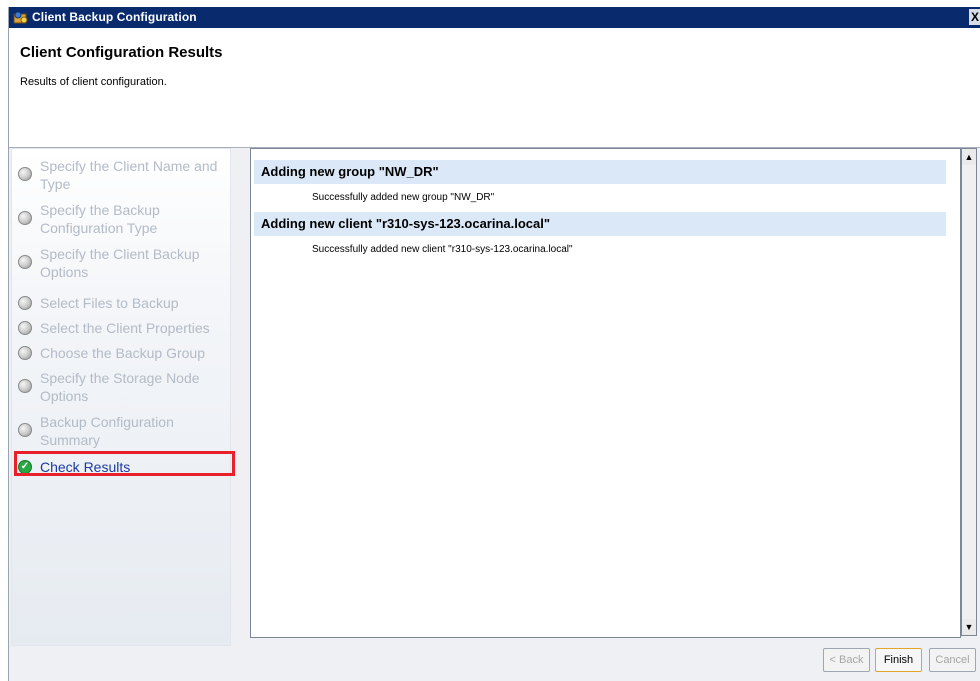  I want to click on result-message: Successfully added new group "NW_DR", so click(403, 197).